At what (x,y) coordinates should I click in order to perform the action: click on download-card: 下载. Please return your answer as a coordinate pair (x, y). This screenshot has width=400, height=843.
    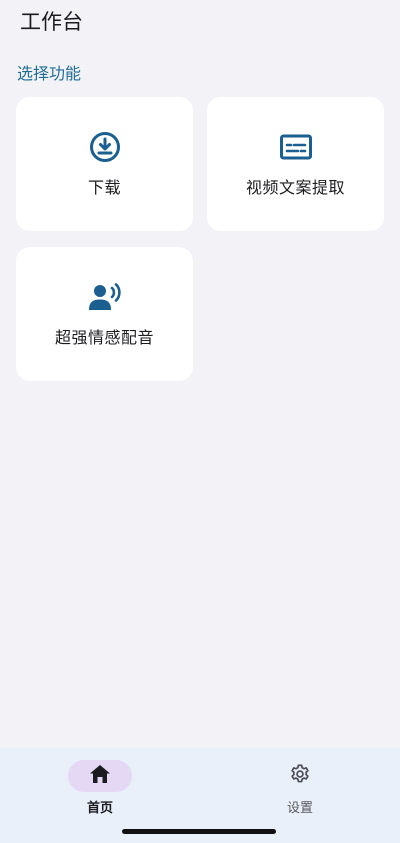
    Looking at the image, I should click on (104, 164).